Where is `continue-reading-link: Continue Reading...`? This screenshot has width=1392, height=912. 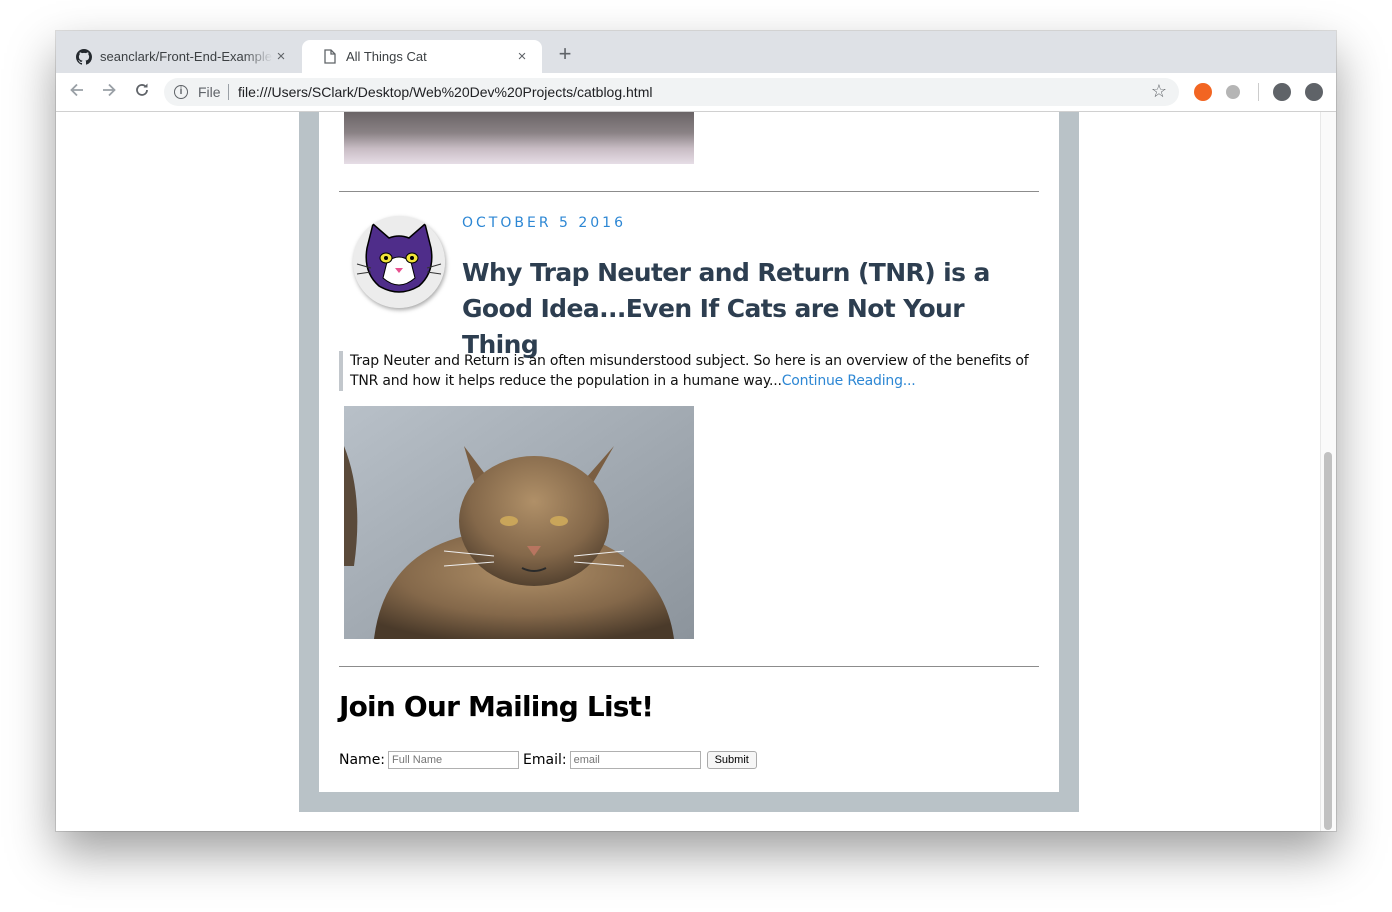 continue-reading-link: Continue Reading... is located at coordinates (849, 381).